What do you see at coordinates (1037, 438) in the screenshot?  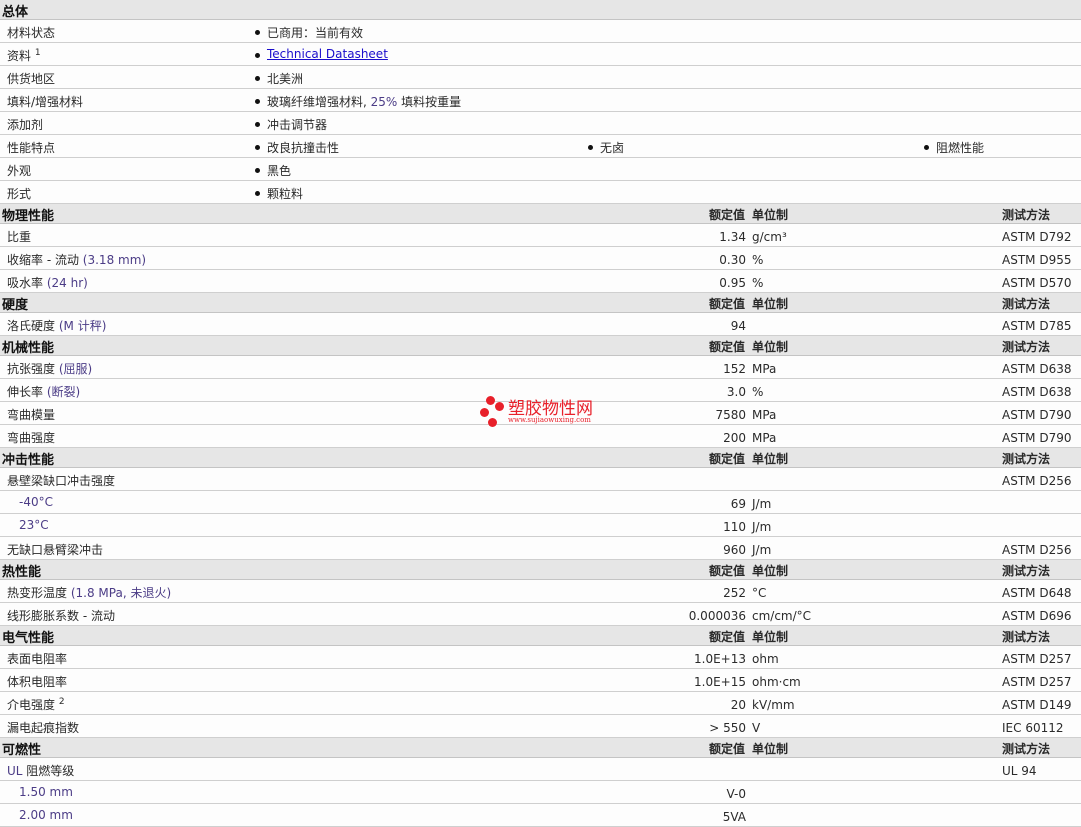 I see `test-method: ASTM D790` at bounding box center [1037, 438].